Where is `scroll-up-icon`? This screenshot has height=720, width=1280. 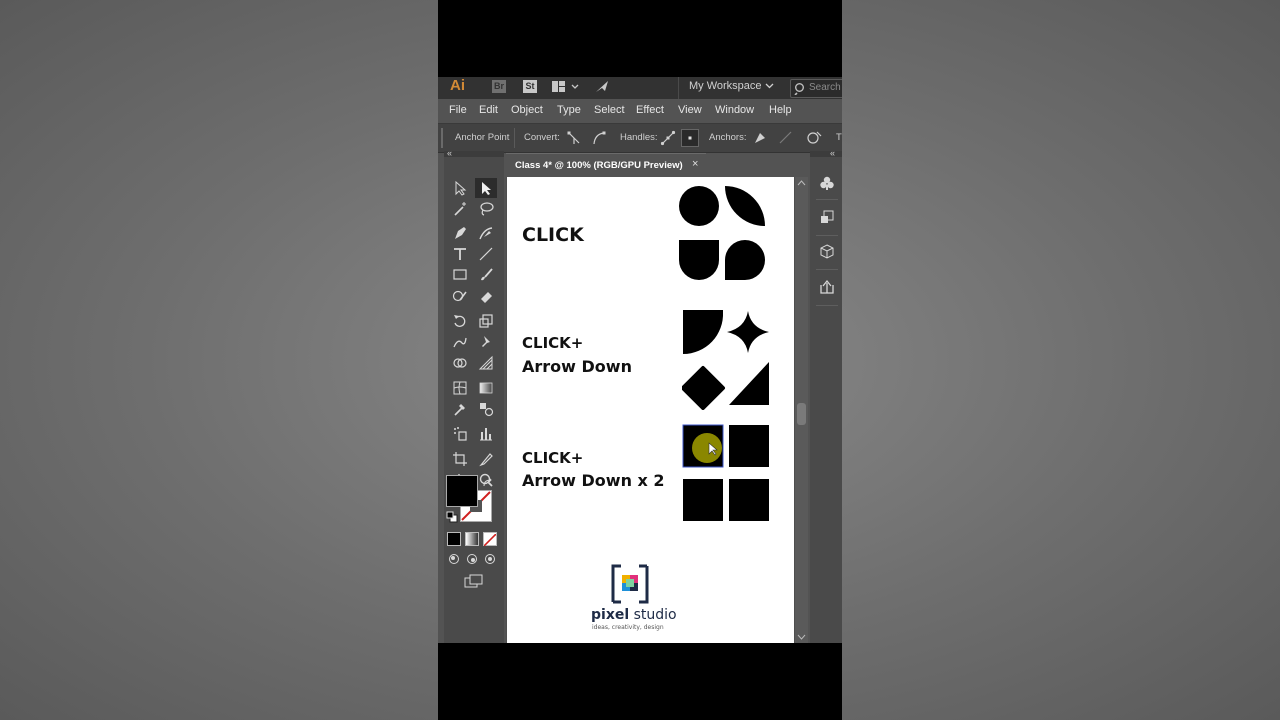 scroll-up-icon is located at coordinates (801, 183).